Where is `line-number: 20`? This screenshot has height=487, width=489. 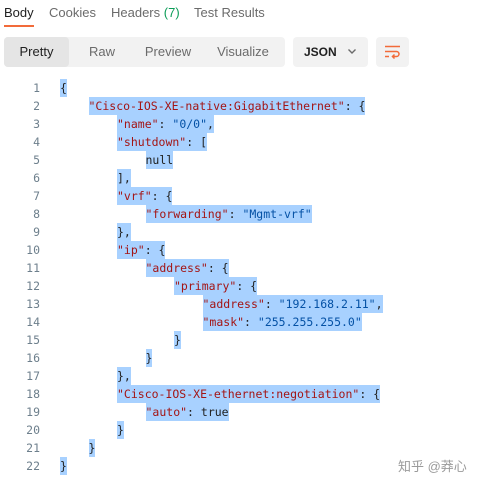
line-number: 20 is located at coordinates (33, 430).